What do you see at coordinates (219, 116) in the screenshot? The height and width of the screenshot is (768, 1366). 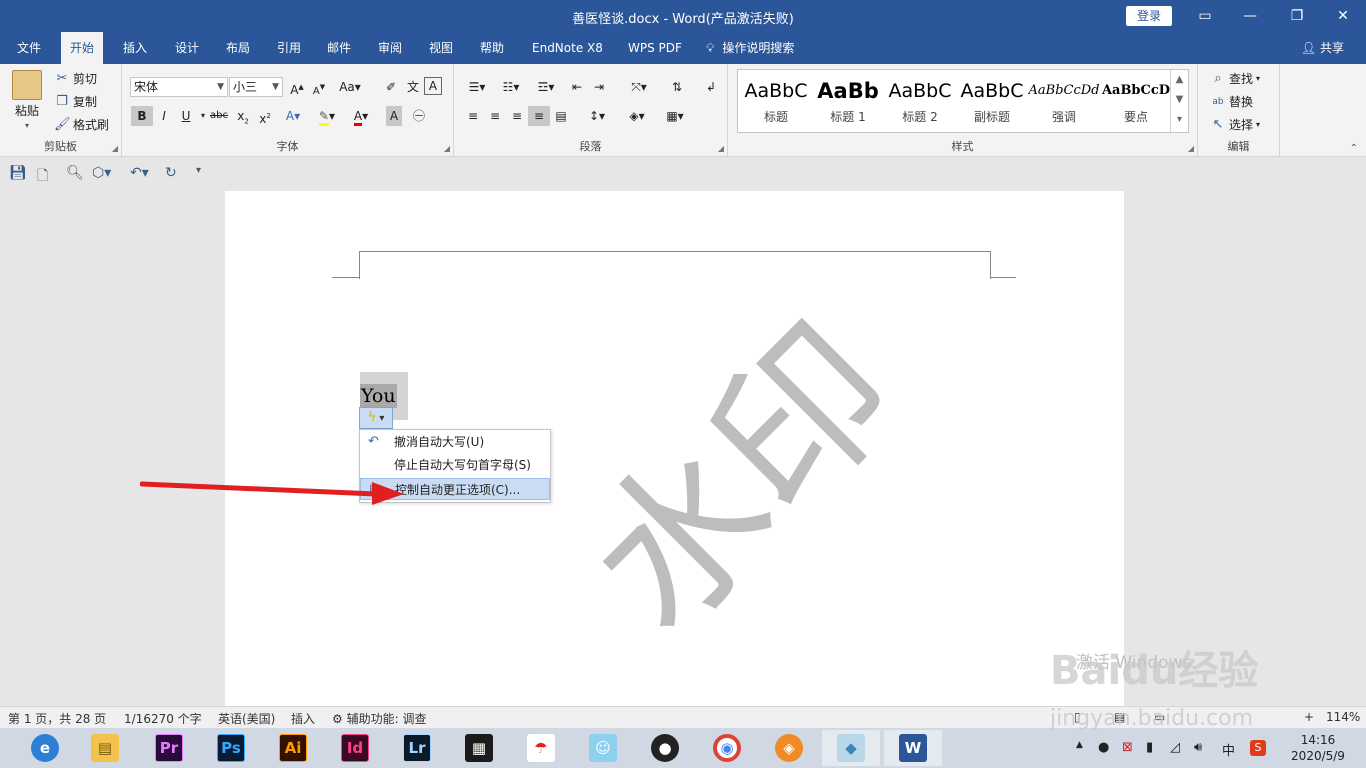 I see `strikethrough-button: abc` at bounding box center [219, 116].